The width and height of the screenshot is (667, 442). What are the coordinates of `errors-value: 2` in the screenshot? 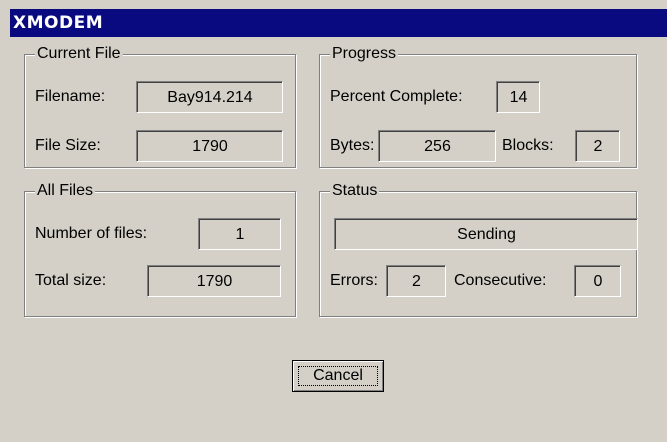 It's located at (416, 281).